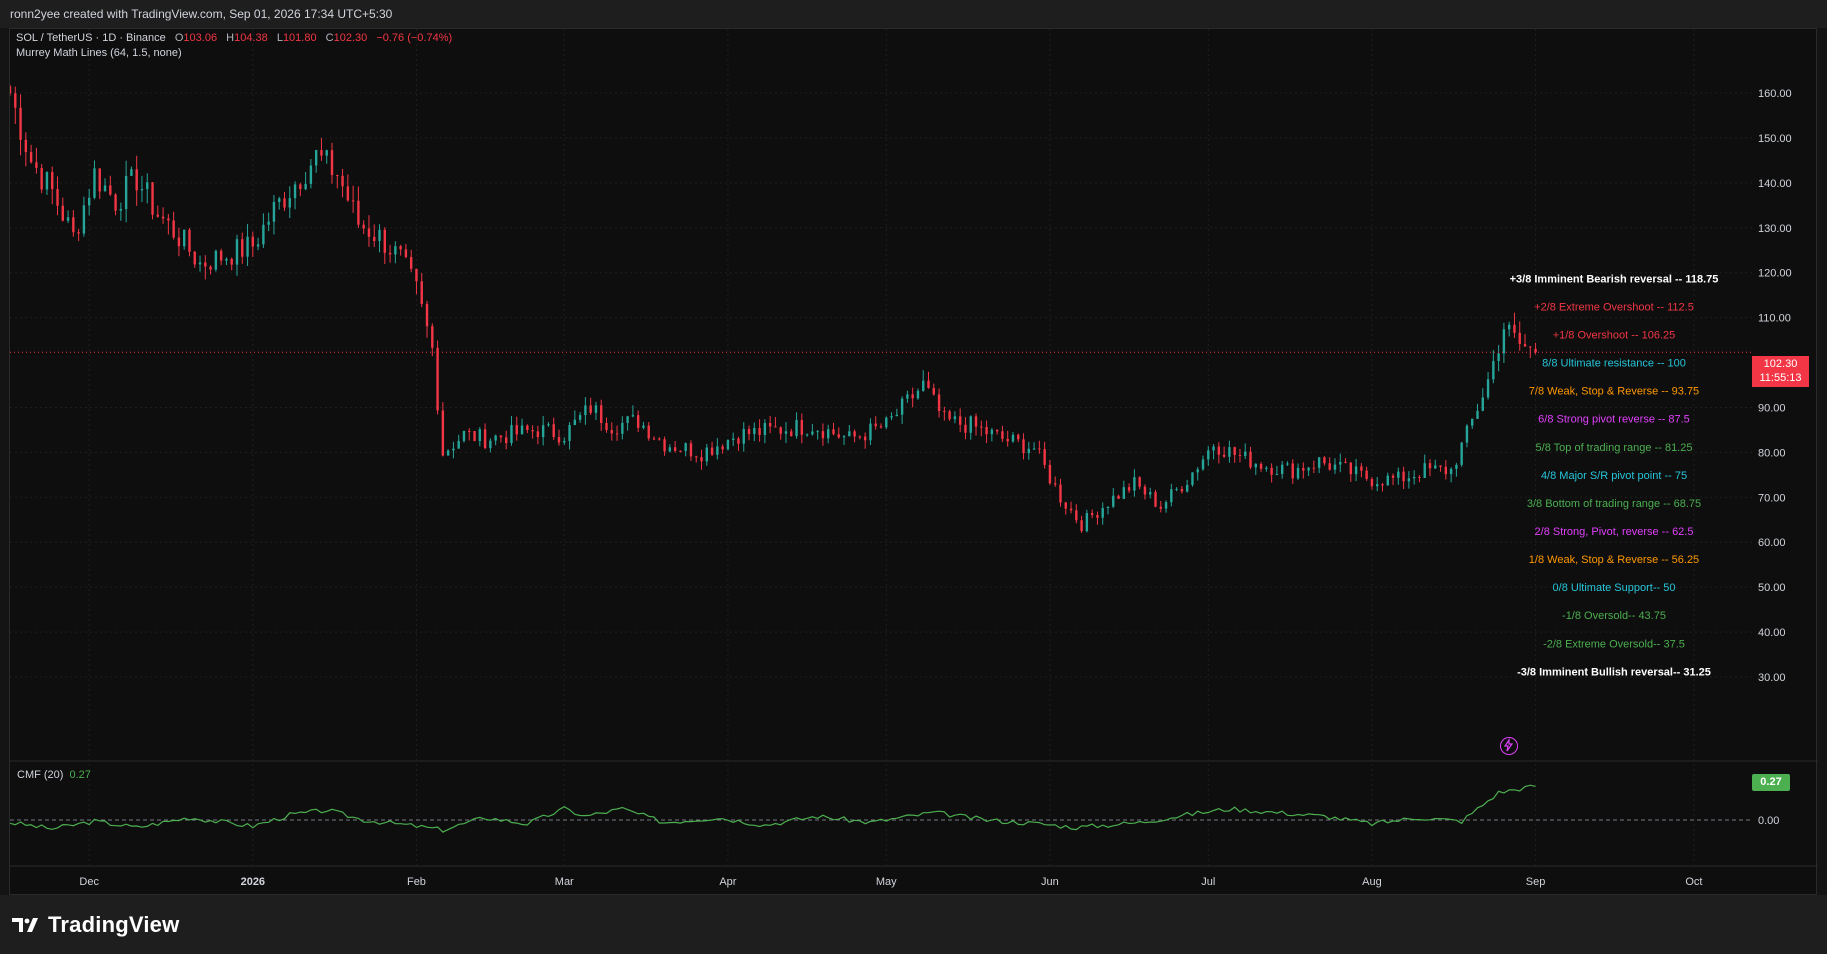 The height and width of the screenshot is (954, 1827). What do you see at coordinates (913, 924) in the screenshot?
I see `footer` at bounding box center [913, 924].